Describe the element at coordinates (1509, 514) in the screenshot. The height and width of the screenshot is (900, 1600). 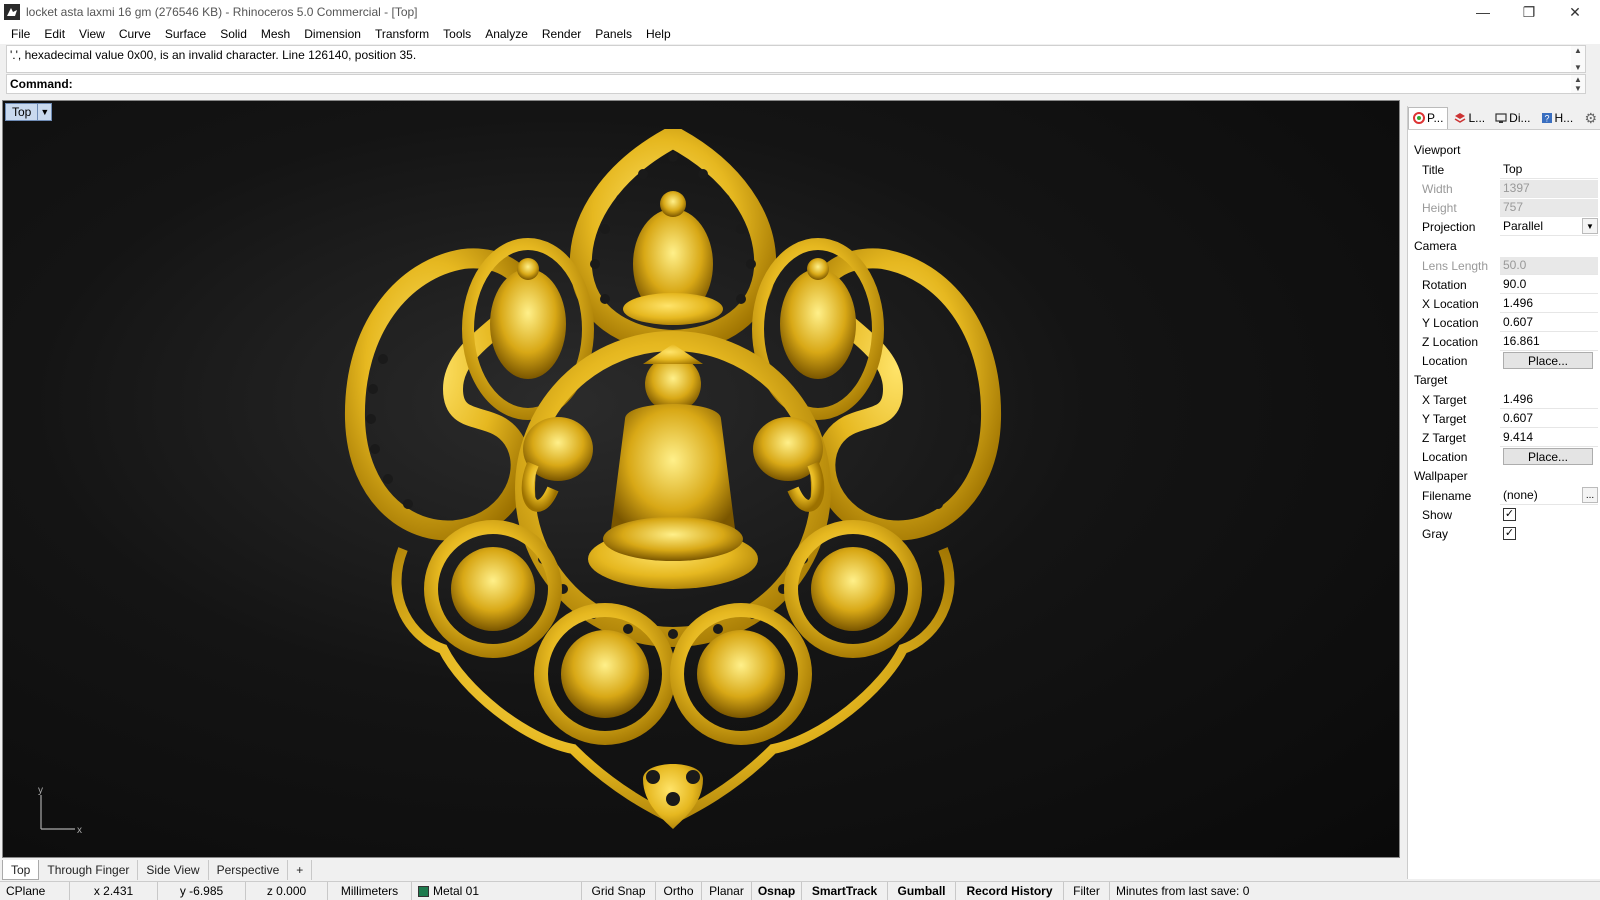
I see `show-checkbox: ✓` at that location.